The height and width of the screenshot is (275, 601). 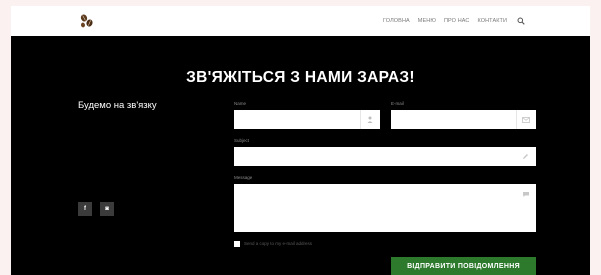 I want to click on facebook-icon: f, so click(x=85, y=209).